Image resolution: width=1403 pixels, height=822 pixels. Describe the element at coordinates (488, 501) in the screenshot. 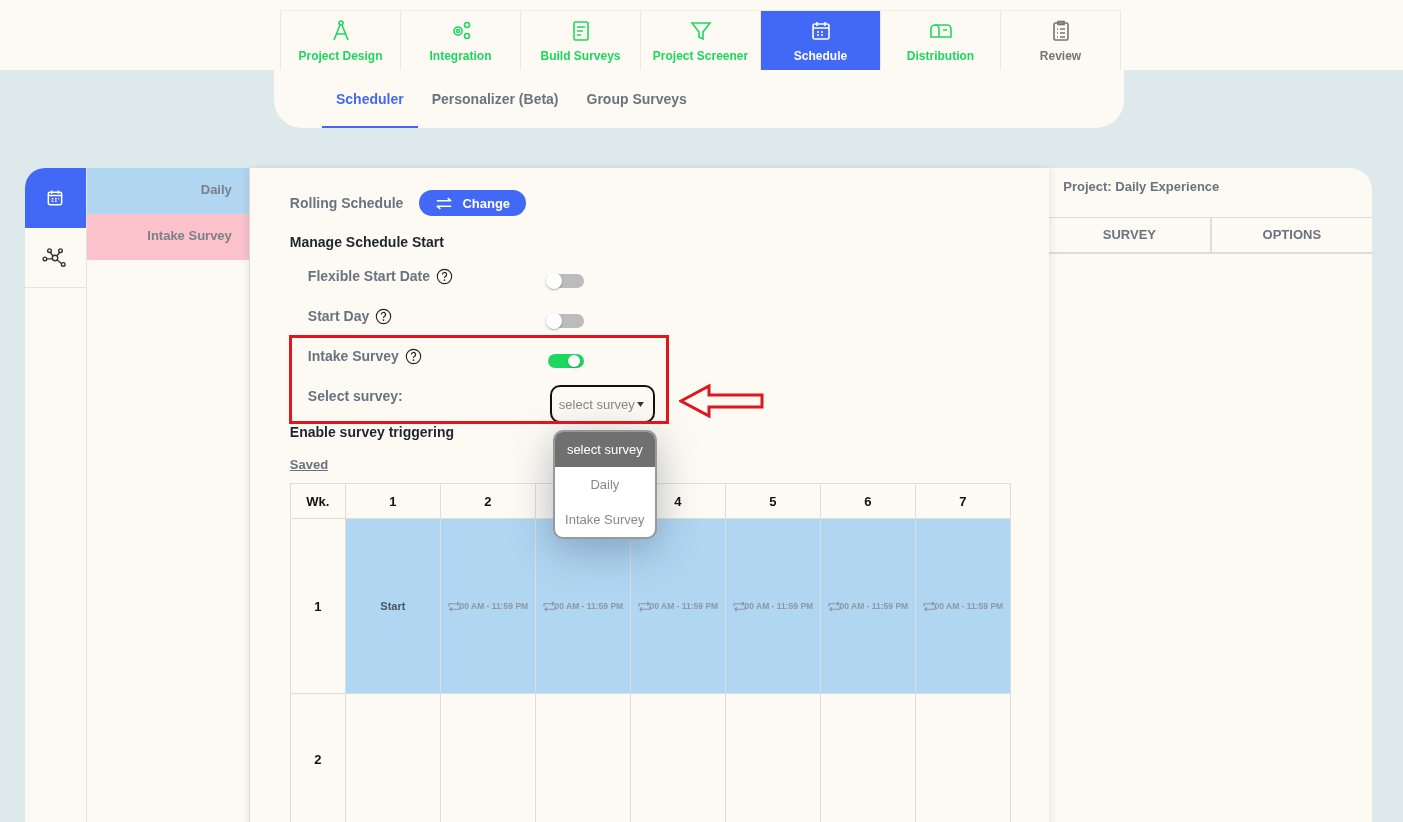

I see `column-header: 2` at that location.